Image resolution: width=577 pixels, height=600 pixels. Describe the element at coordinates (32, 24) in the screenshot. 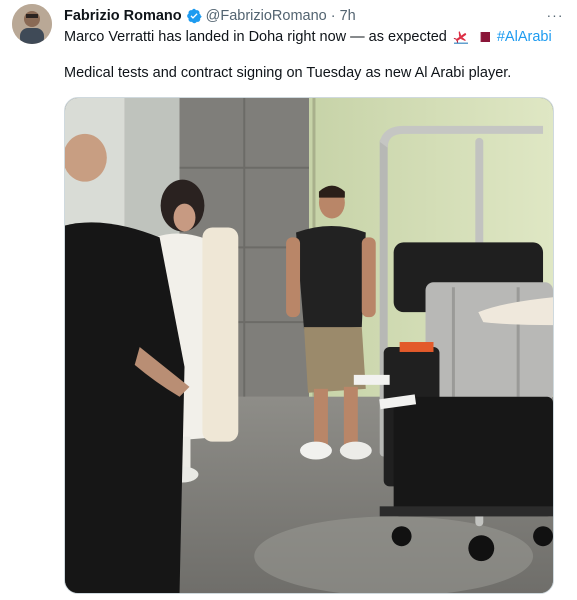

I see `author-avatar` at that location.